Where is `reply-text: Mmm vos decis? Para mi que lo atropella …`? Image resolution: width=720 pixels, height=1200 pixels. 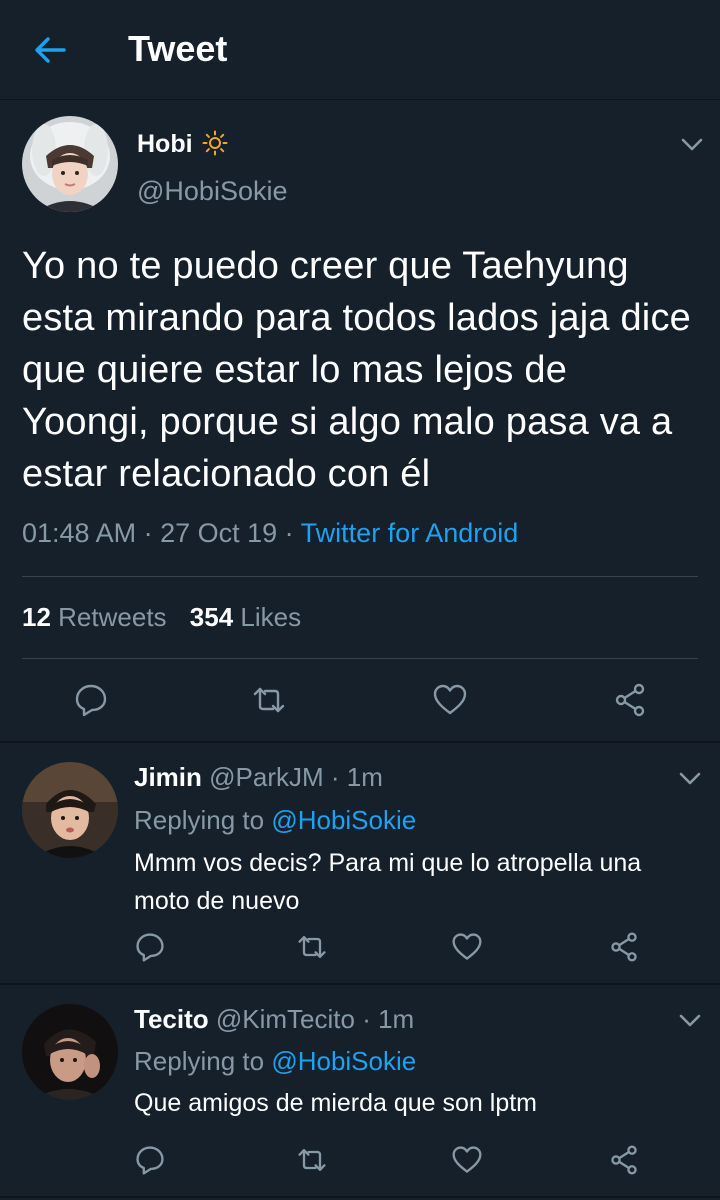 reply-text: Mmm vos decis? Para mi que lo atropella … is located at coordinates (388, 882).